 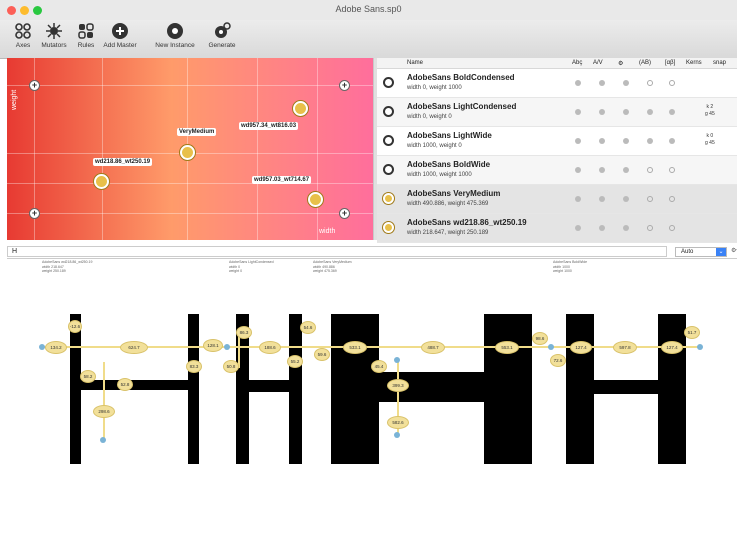 I want to click on measurement-label: 399.3, so click(x=398, y=385).